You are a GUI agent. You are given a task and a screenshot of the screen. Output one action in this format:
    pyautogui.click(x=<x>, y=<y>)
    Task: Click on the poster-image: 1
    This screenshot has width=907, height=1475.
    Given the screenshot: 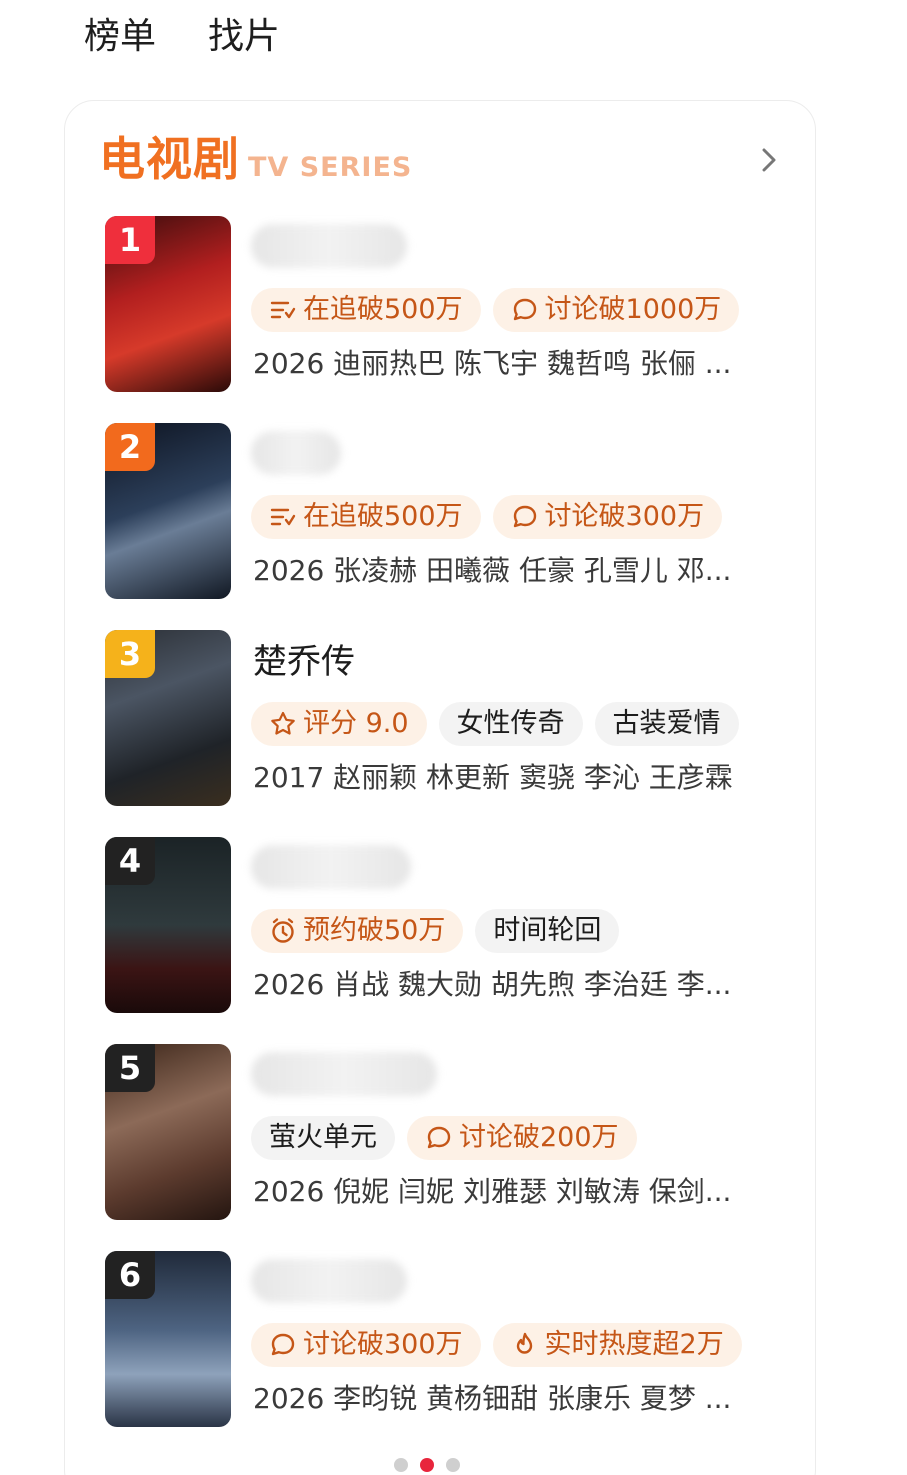 What is the action you would take?
    pyautogui.click(x=168, y=304)
    